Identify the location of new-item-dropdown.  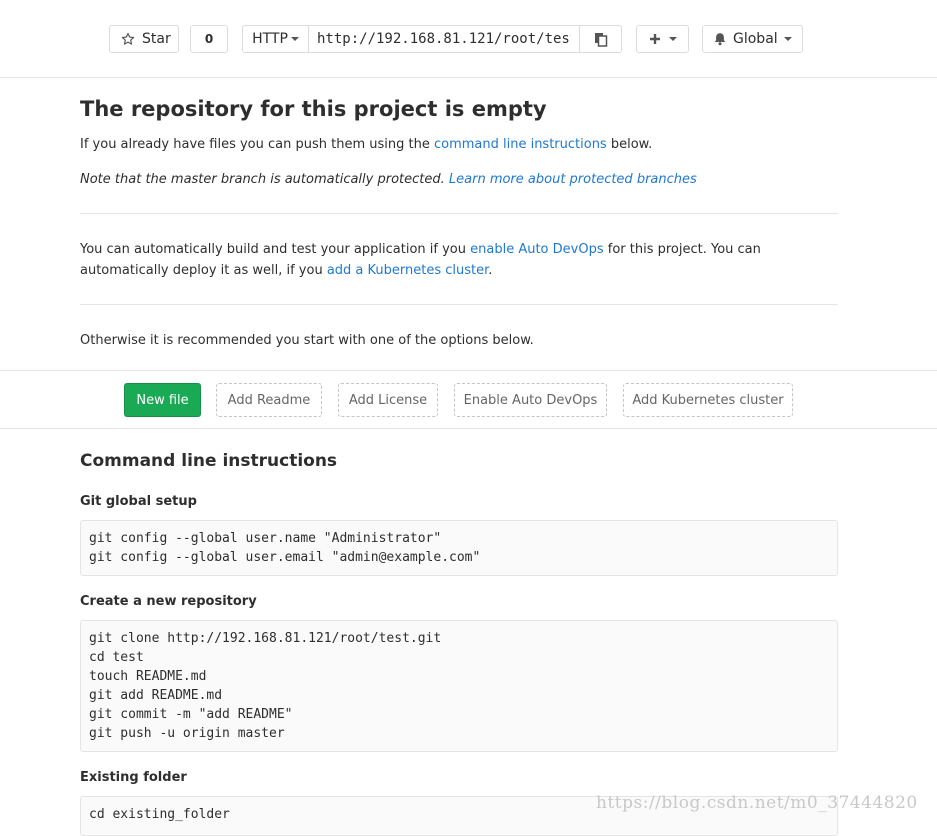
(662, 39).